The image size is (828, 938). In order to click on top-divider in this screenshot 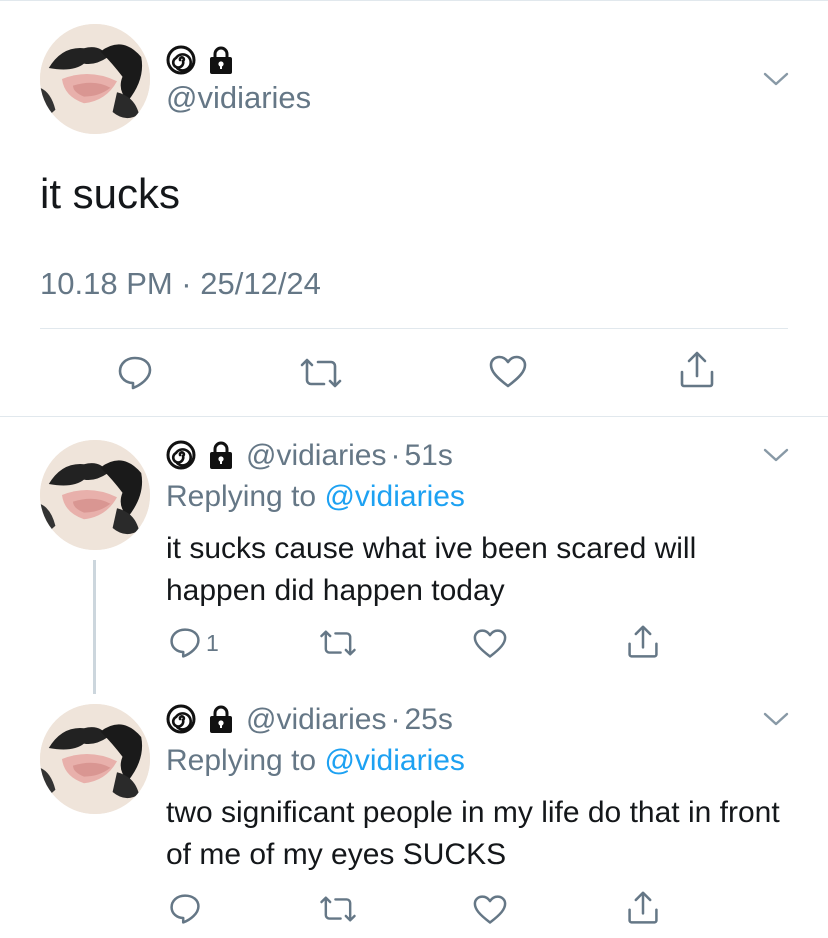, I will do `click(414, 0)`.